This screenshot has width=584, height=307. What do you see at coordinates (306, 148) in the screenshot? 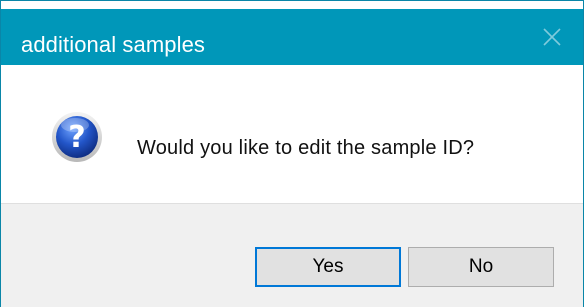
I see `dialog-message: Would you like to edit the sample ID?` at bounding box center [306, 148].